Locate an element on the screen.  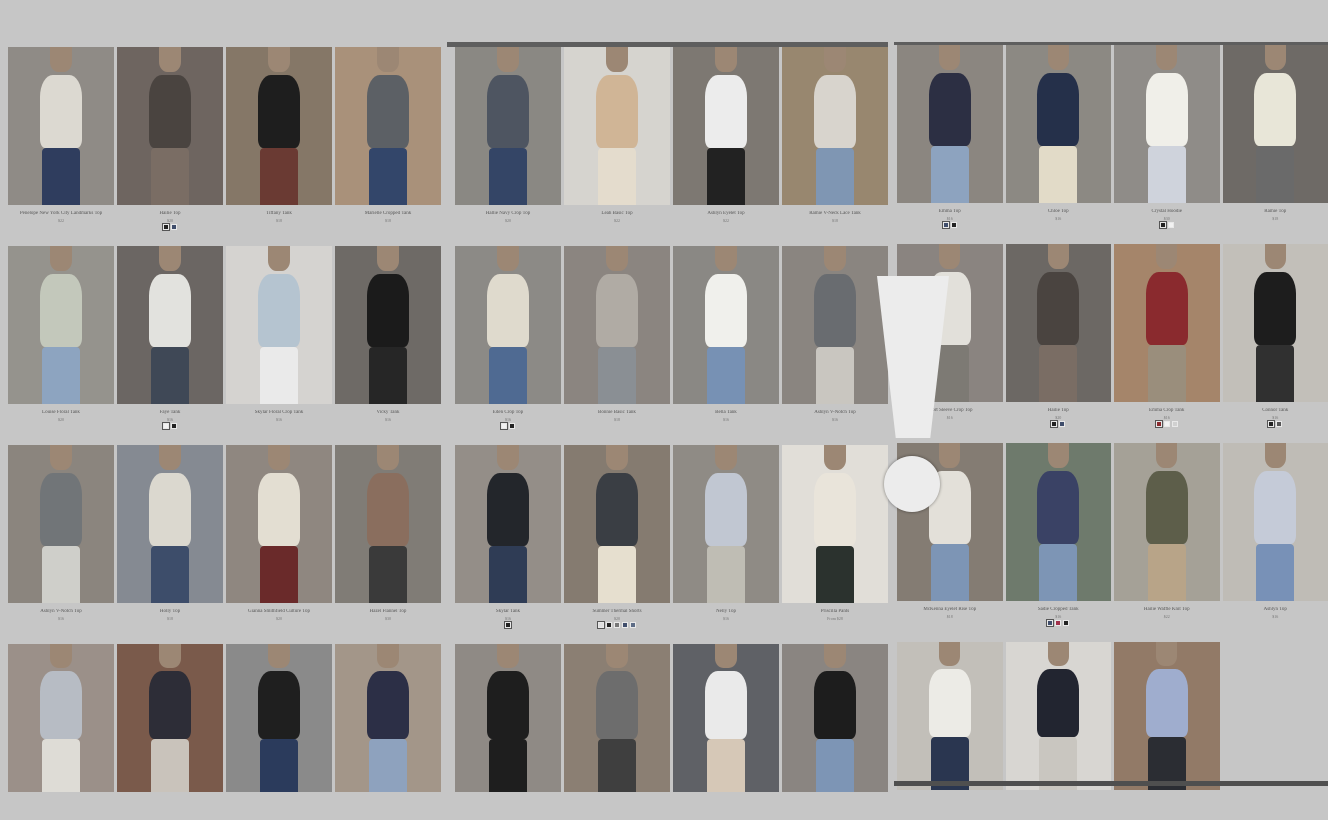
product-name: Ashlyn Top is located at coordinates (1275, 610).